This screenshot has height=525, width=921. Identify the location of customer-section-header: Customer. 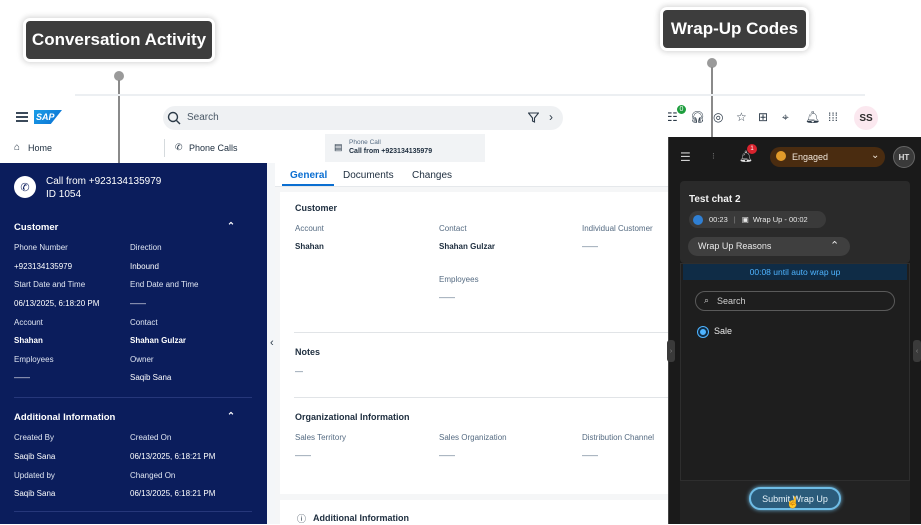
(36, 227).